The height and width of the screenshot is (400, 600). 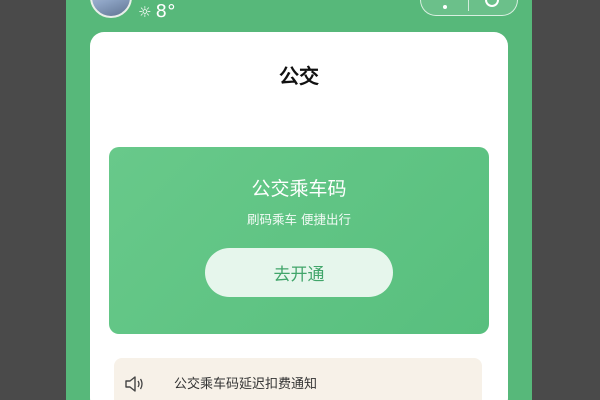 I want to click on promo-title: 公交乘车码, so click(x=299, y=189).